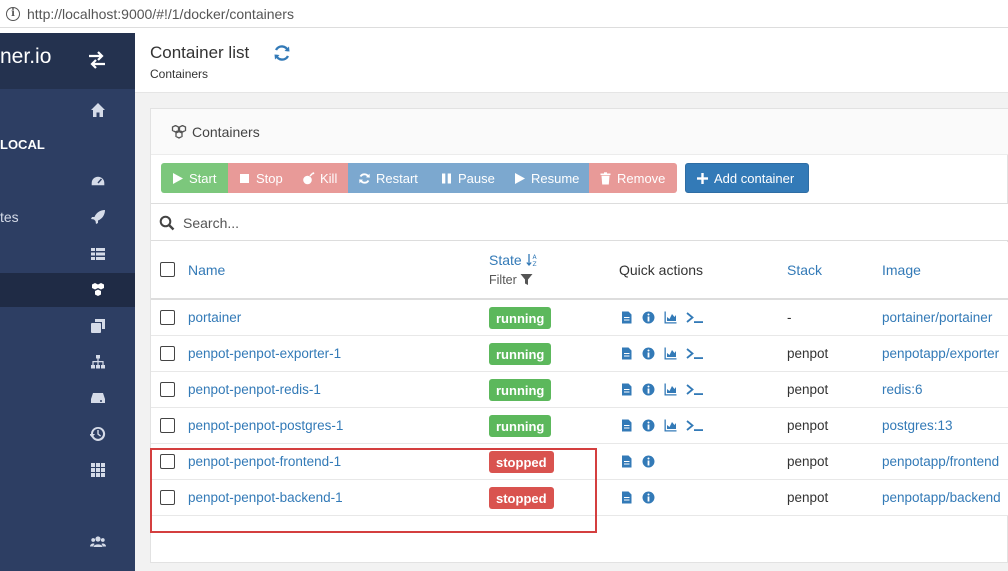 This screenshot has width=1008, height=571. I want to click on column-header-state: State A Z, so click(514, 260).